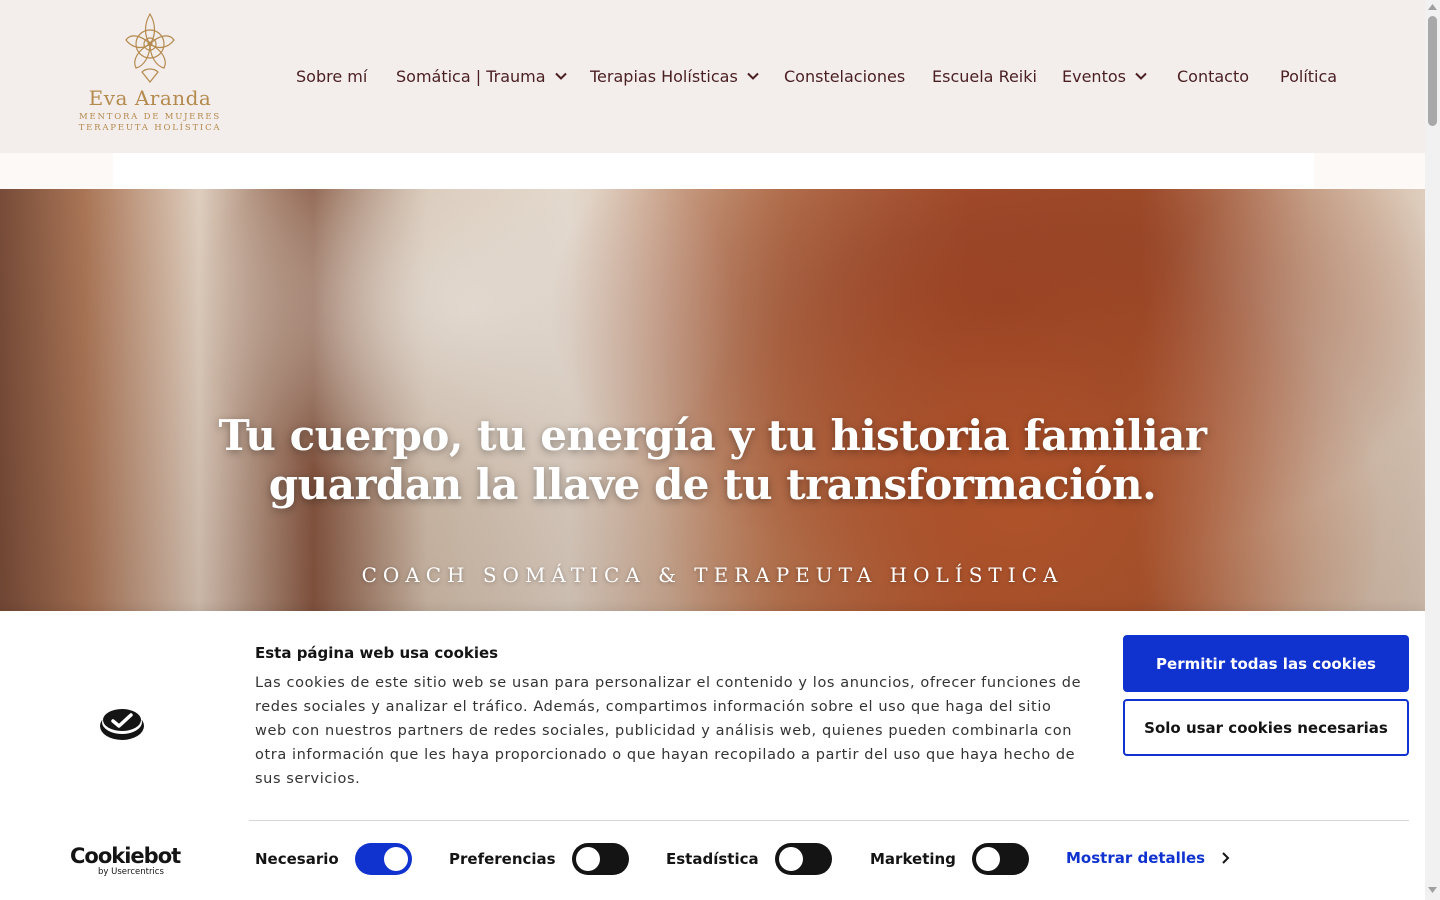 The image size is (1440, 900). I want to click on sub-header-strip, so click(712, 171).